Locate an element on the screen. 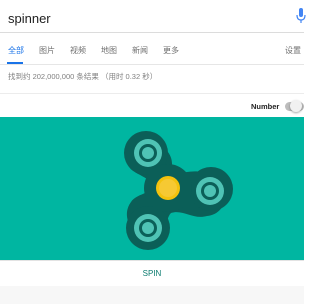 The width and height of the screenshot is (320, 304). search-tabs: 全部 图片 视频 地图 新闻 更多 设置 is located at coordinates (152, 49).